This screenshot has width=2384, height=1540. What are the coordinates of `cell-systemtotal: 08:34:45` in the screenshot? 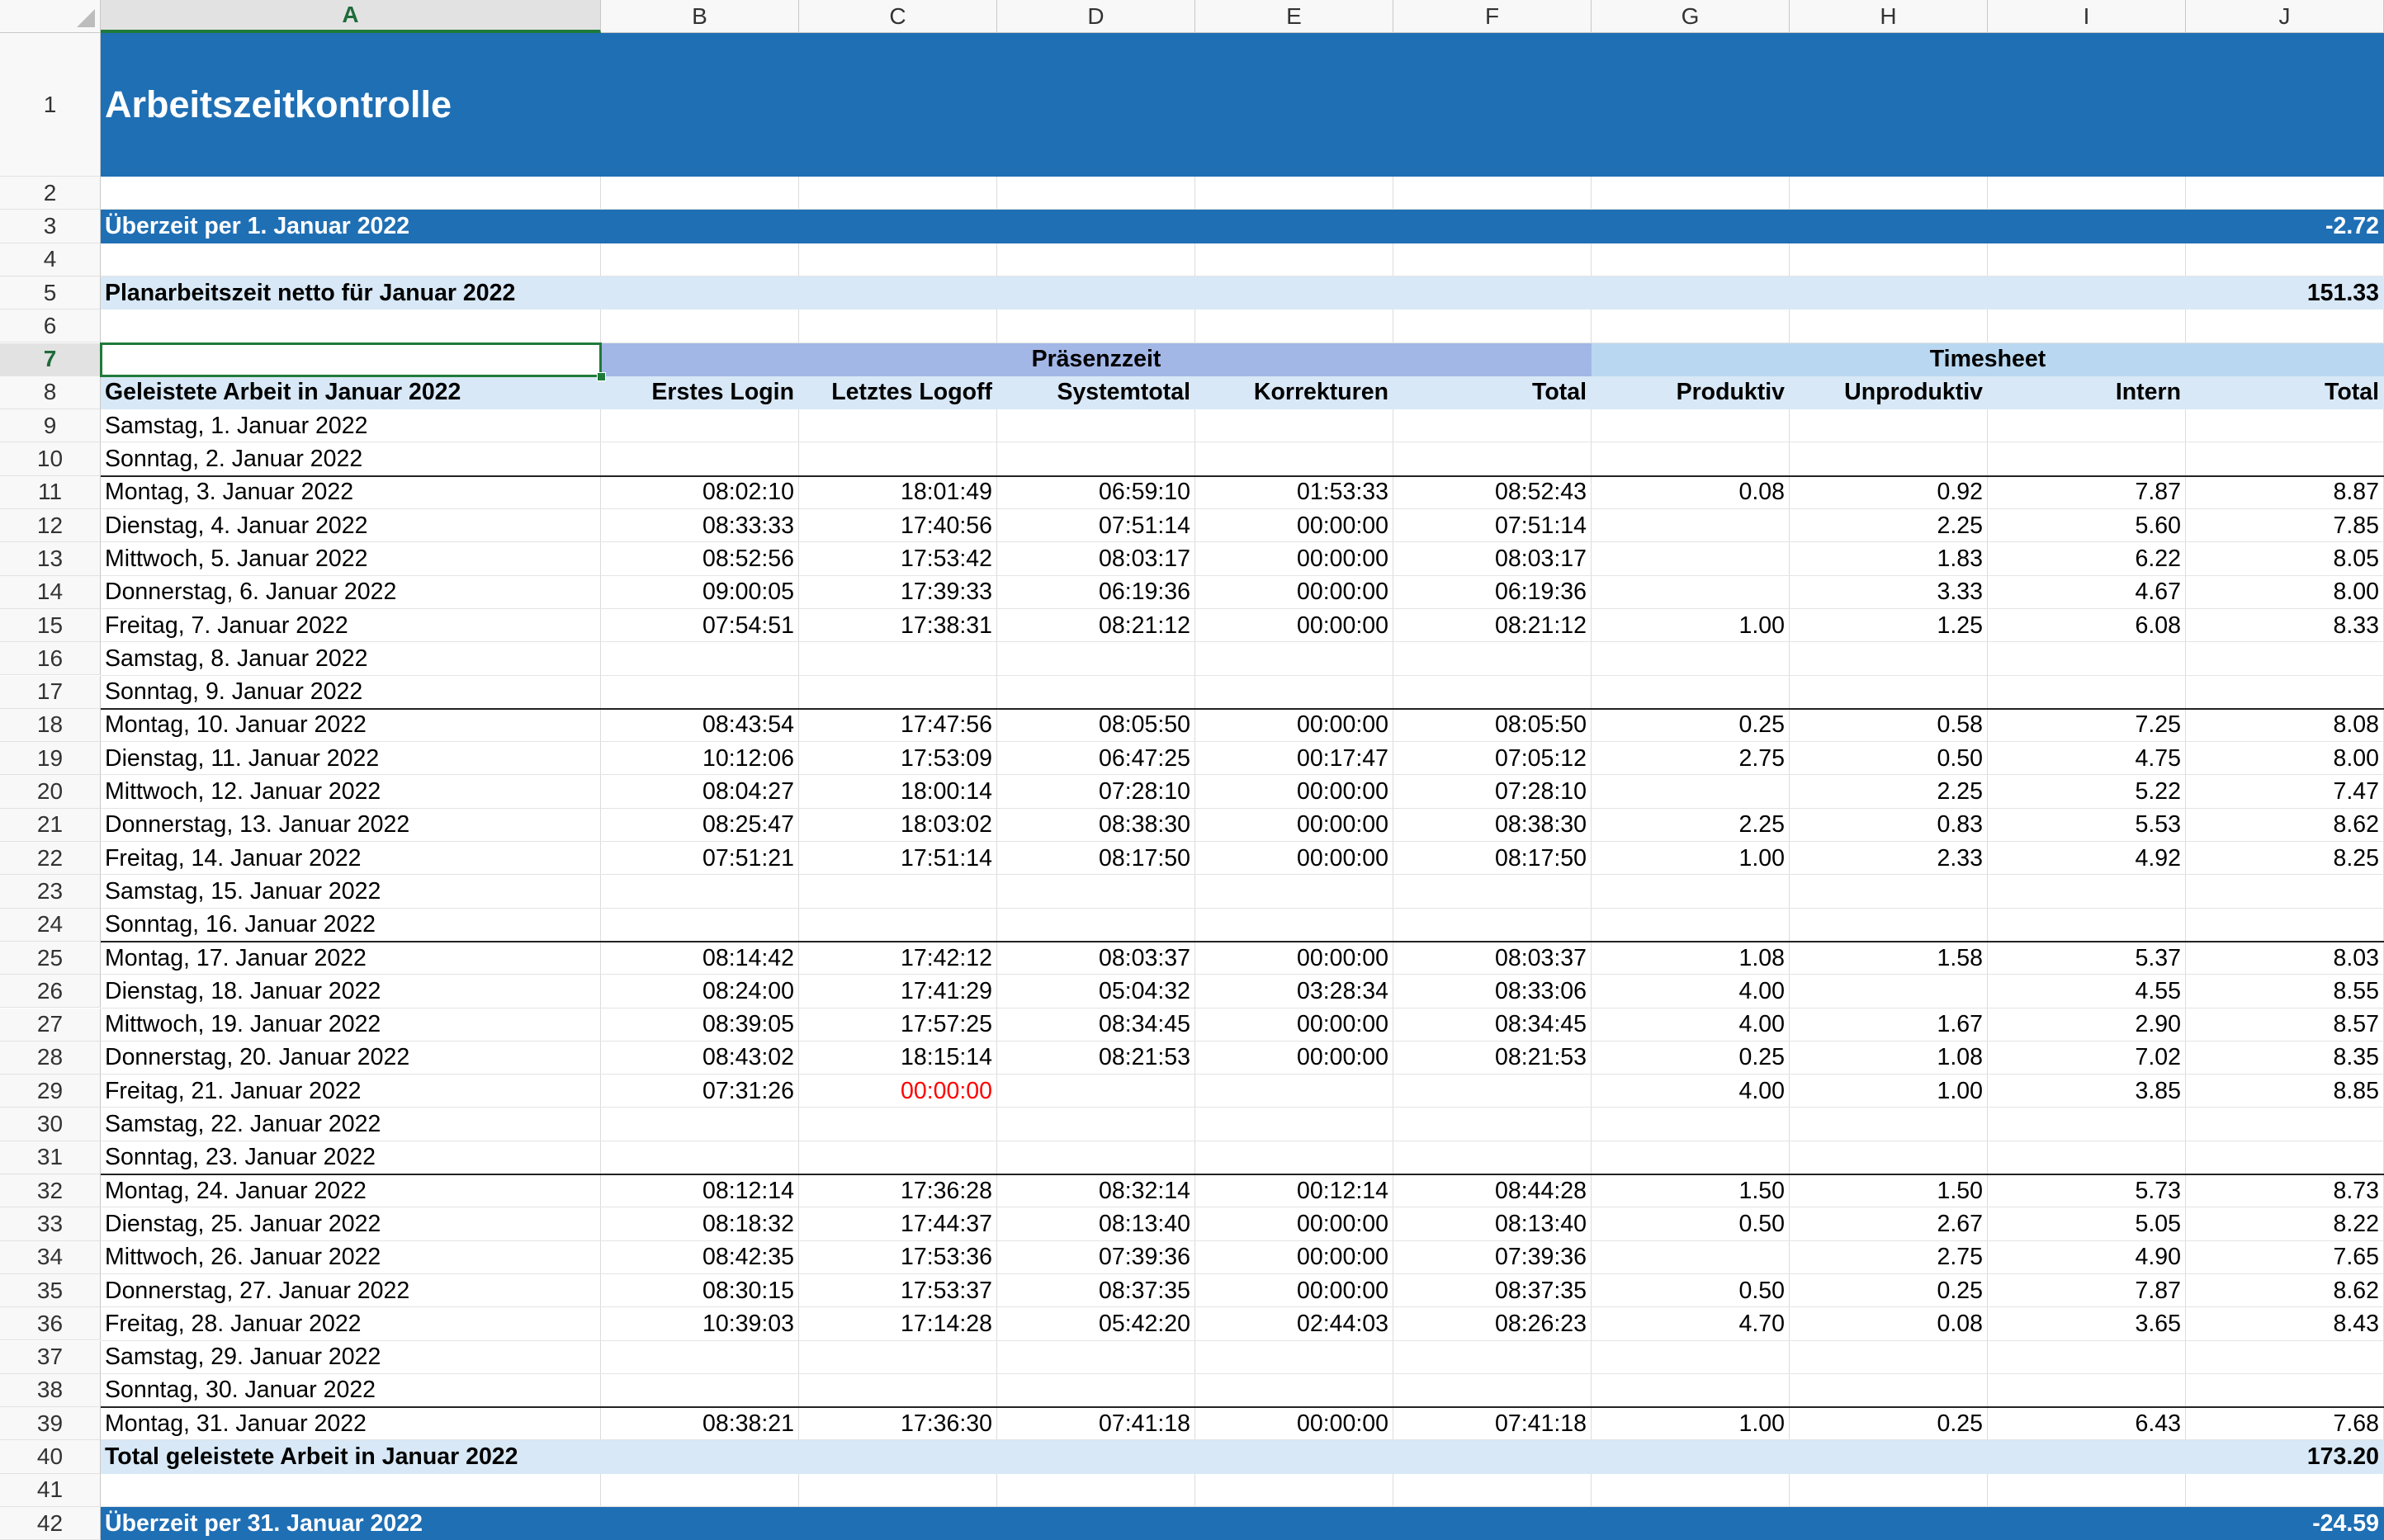 It's located at (1096, 1025).